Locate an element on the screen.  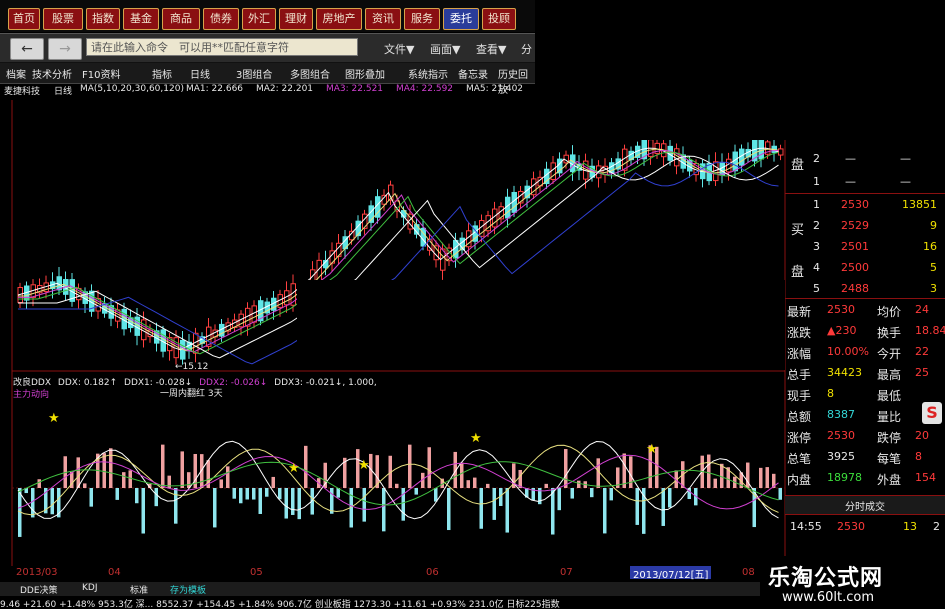
quote-key: 外盘 is located at coordinates (889, 480).